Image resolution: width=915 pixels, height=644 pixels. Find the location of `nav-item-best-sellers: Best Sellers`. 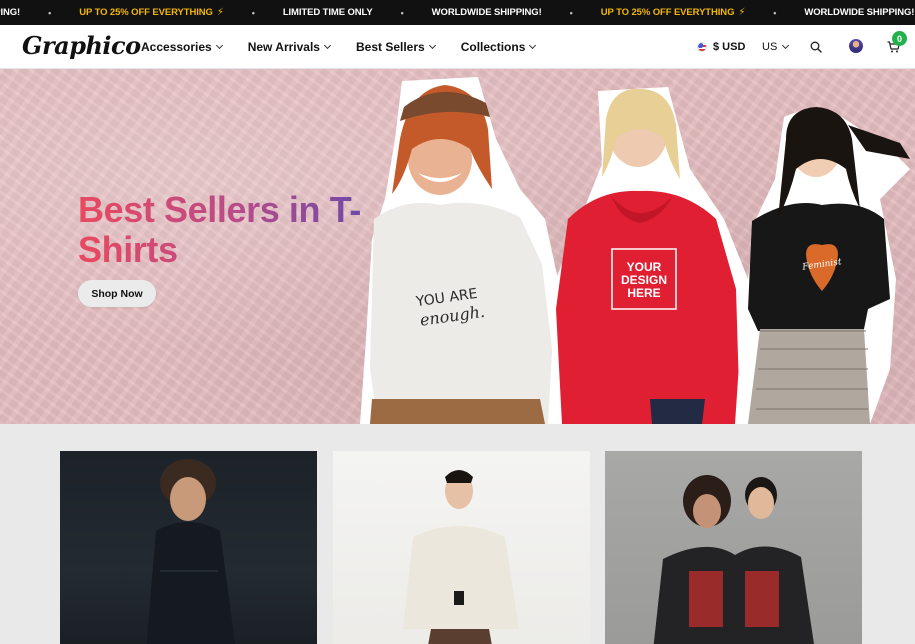

nav-item-best-sellers: Best Sellers is located at coordinates (395, 47).